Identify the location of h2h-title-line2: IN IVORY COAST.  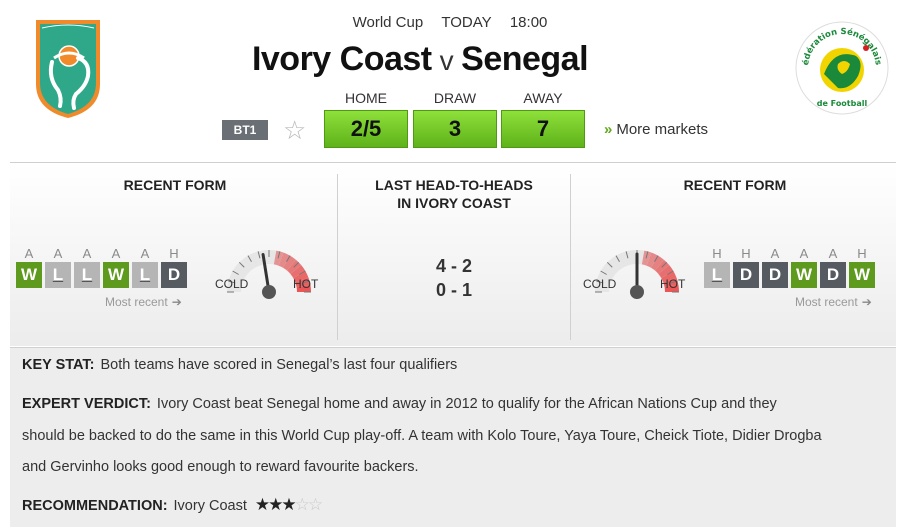
(454, 203).